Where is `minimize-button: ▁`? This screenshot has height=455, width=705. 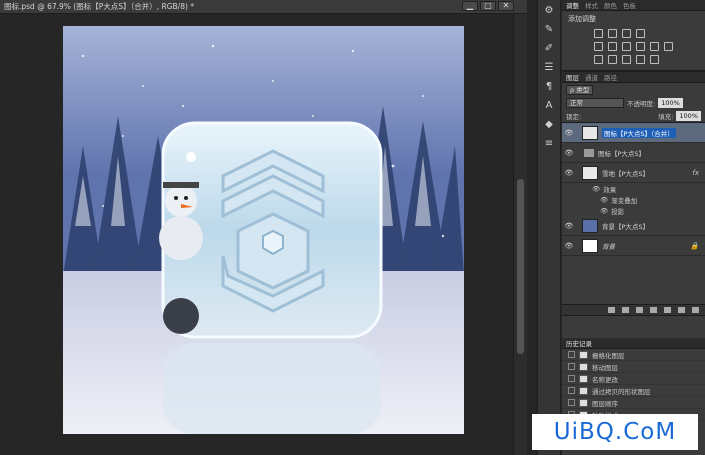 minimize-button: ▁ is located at coordinates (470, 6).